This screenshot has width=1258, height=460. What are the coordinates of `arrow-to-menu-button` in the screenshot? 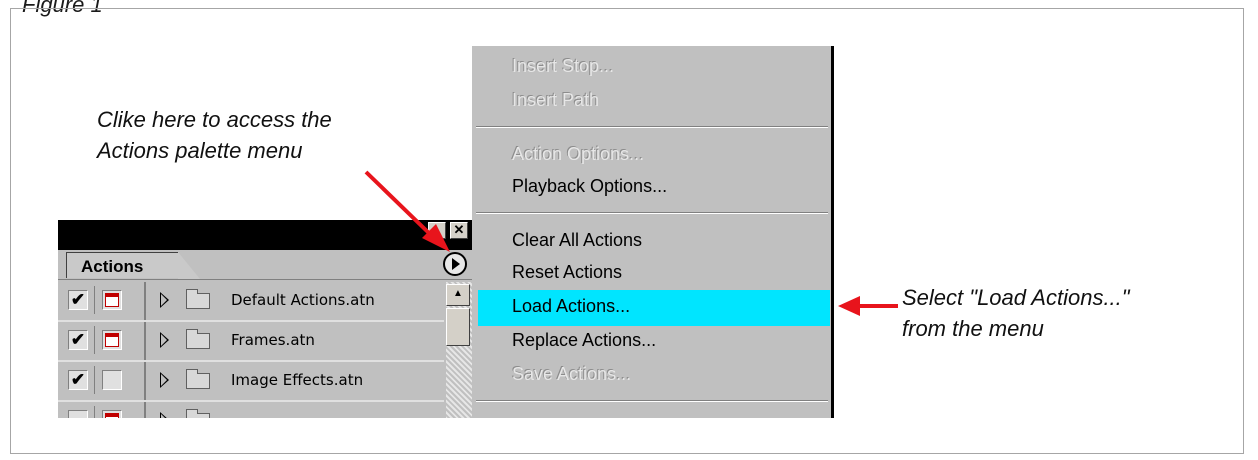 It's located at (407, 211).